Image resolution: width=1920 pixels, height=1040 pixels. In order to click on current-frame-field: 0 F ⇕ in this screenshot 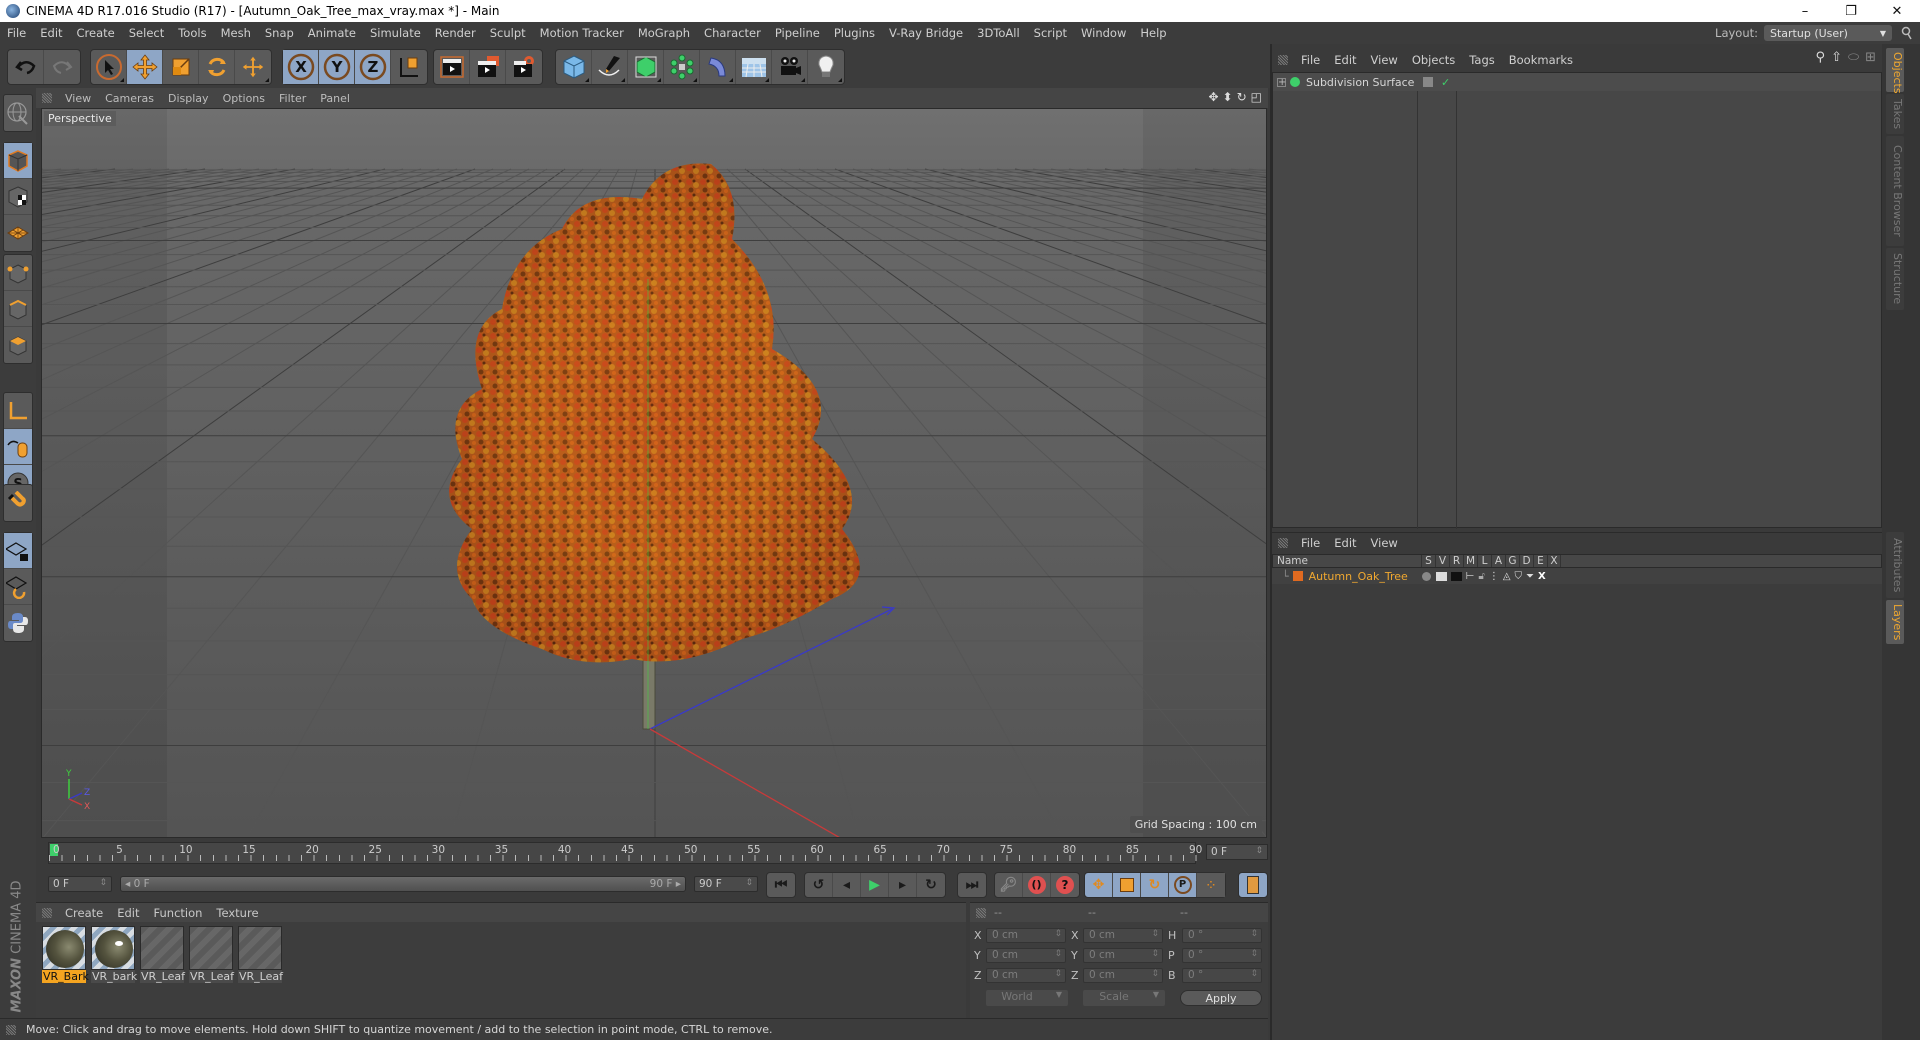, I will do `click(1237, 852)`.